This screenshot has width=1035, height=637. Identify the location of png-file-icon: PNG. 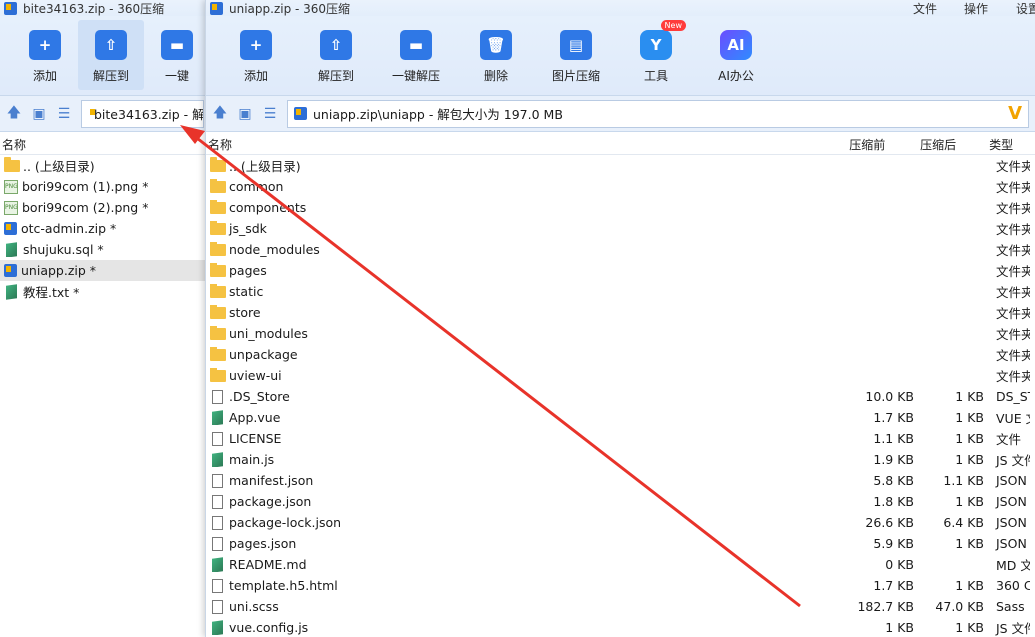
(11, 207).